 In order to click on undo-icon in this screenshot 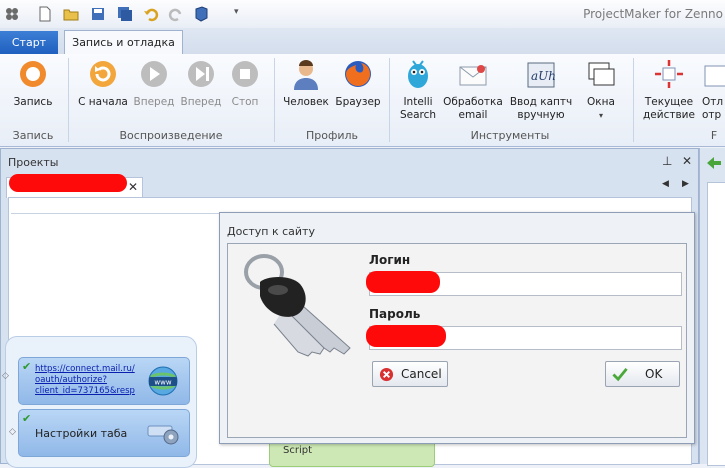, I will do `click(151, 14)`.